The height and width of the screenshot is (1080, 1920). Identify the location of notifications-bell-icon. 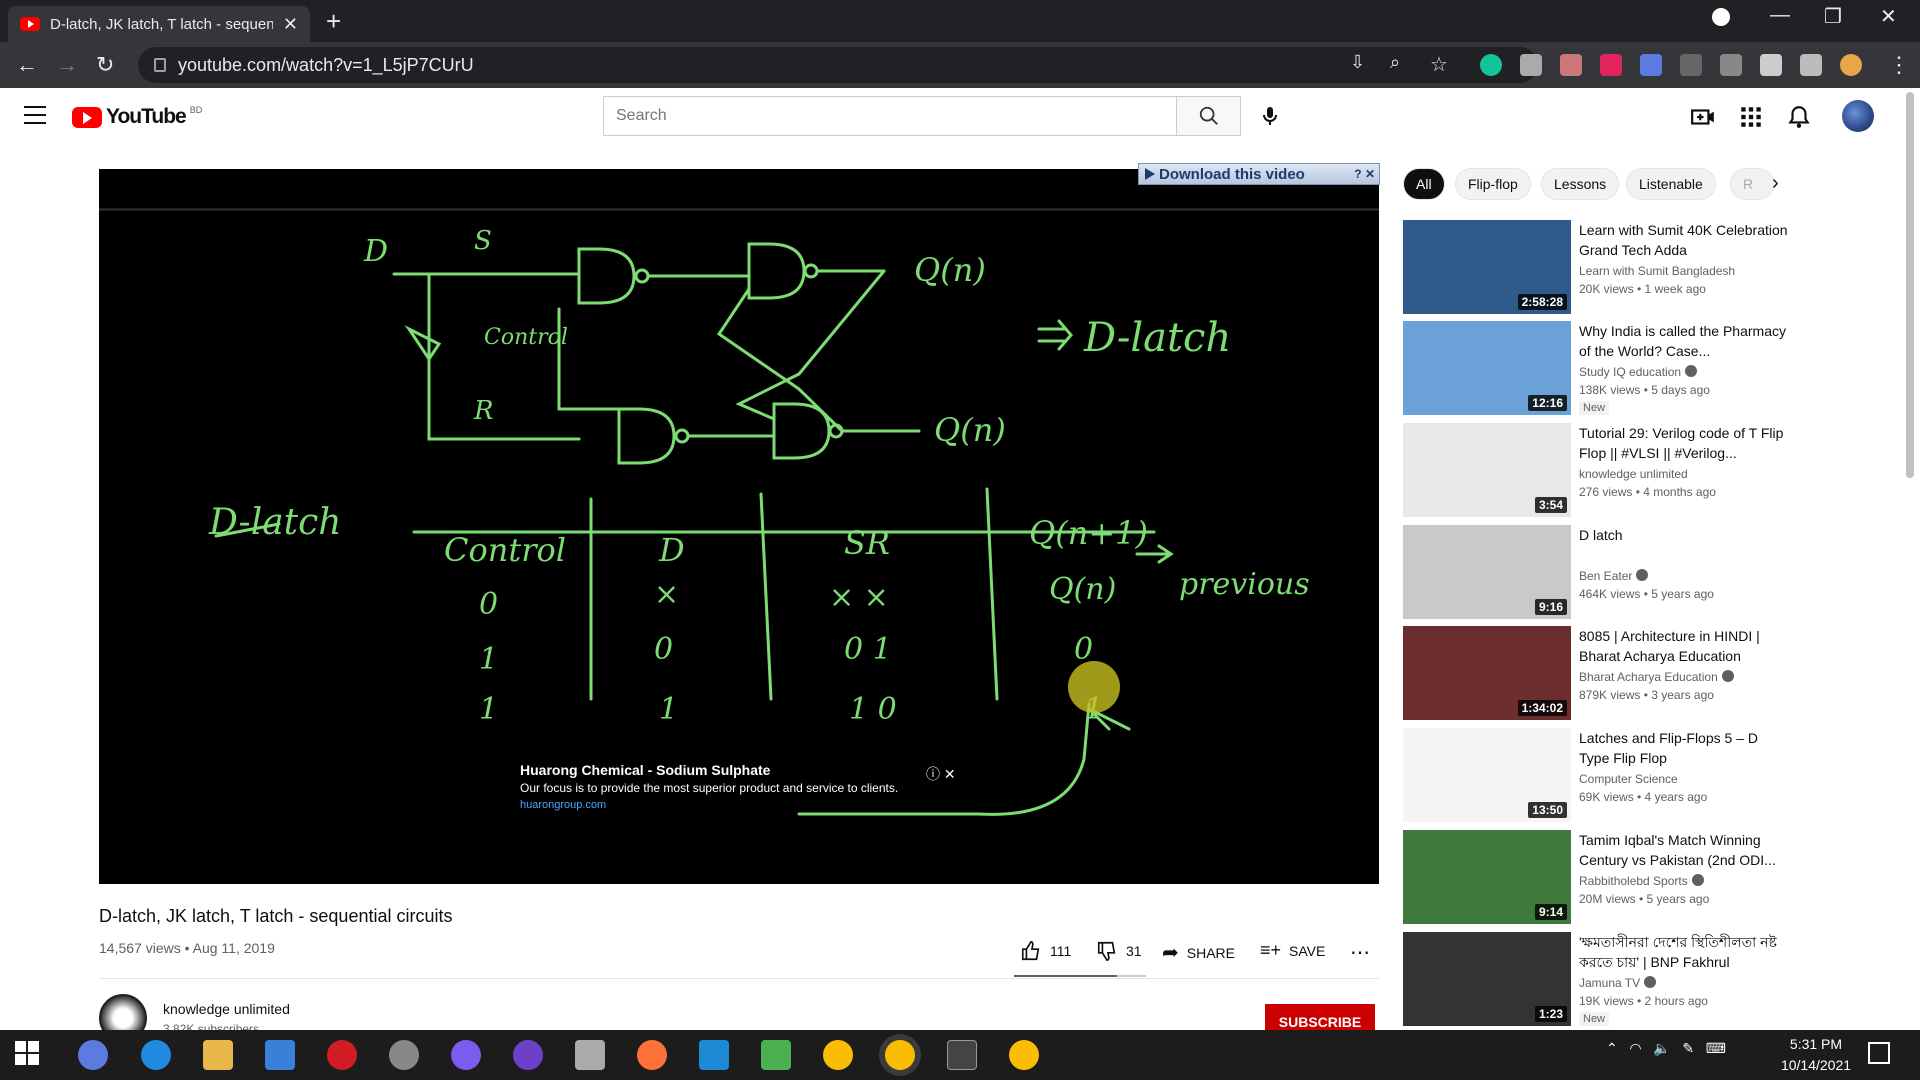
(1799, 117).